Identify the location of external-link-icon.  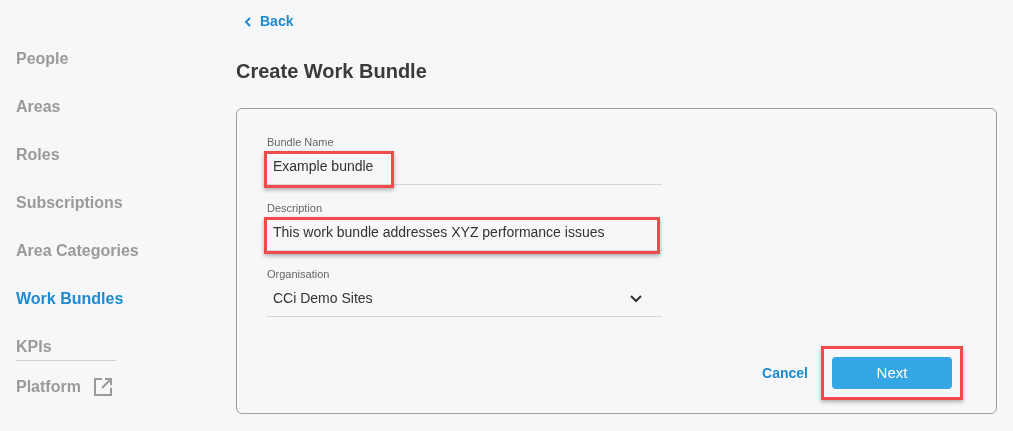
(102, 387).